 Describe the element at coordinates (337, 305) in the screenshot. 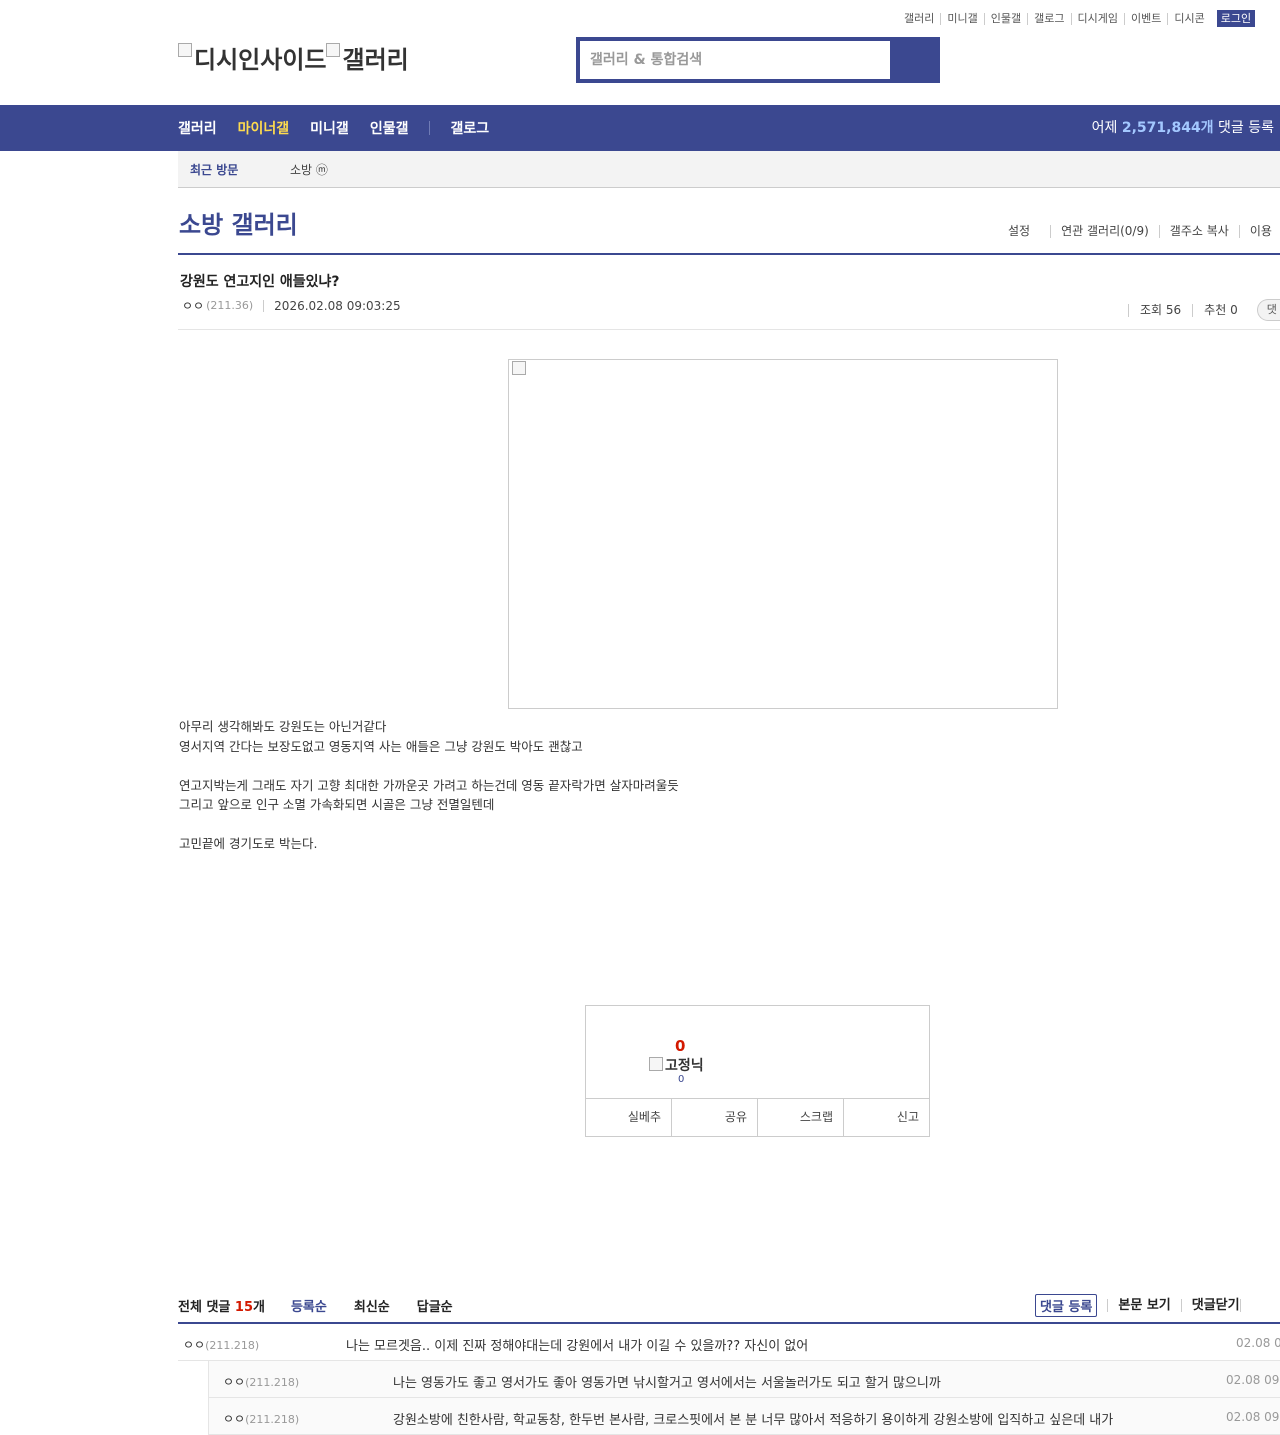

I see `post-date: 2026.02.08 09:03:25` at that location.